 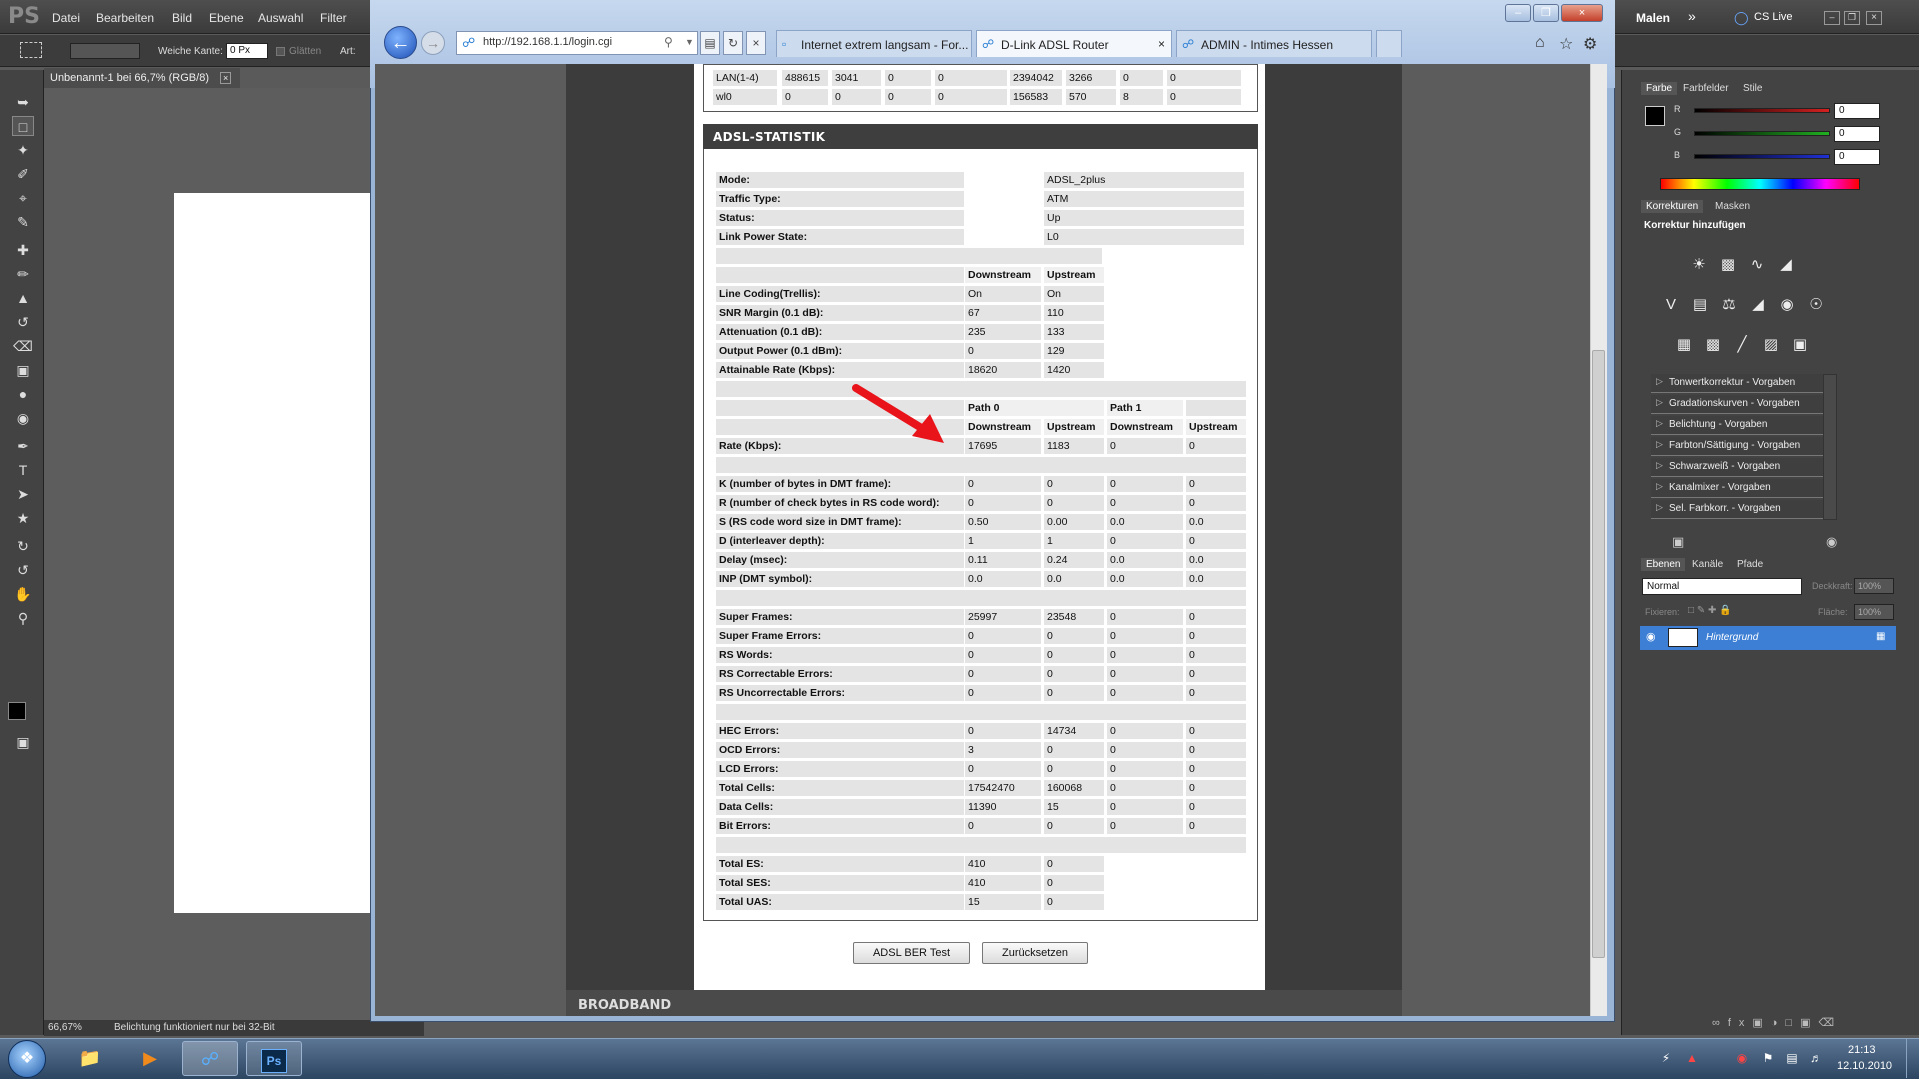 I want to click on media-player-icon: ▶, so click(x=150, y=1058).